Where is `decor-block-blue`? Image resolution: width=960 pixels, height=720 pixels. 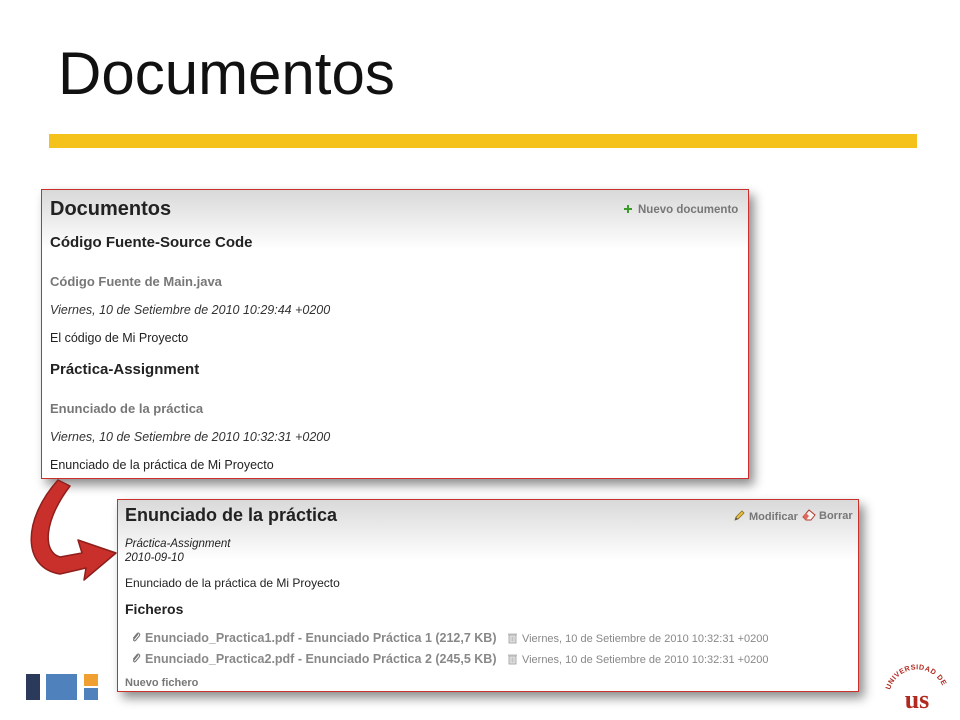 decor-block-blue is located at coordinates (61, 687).